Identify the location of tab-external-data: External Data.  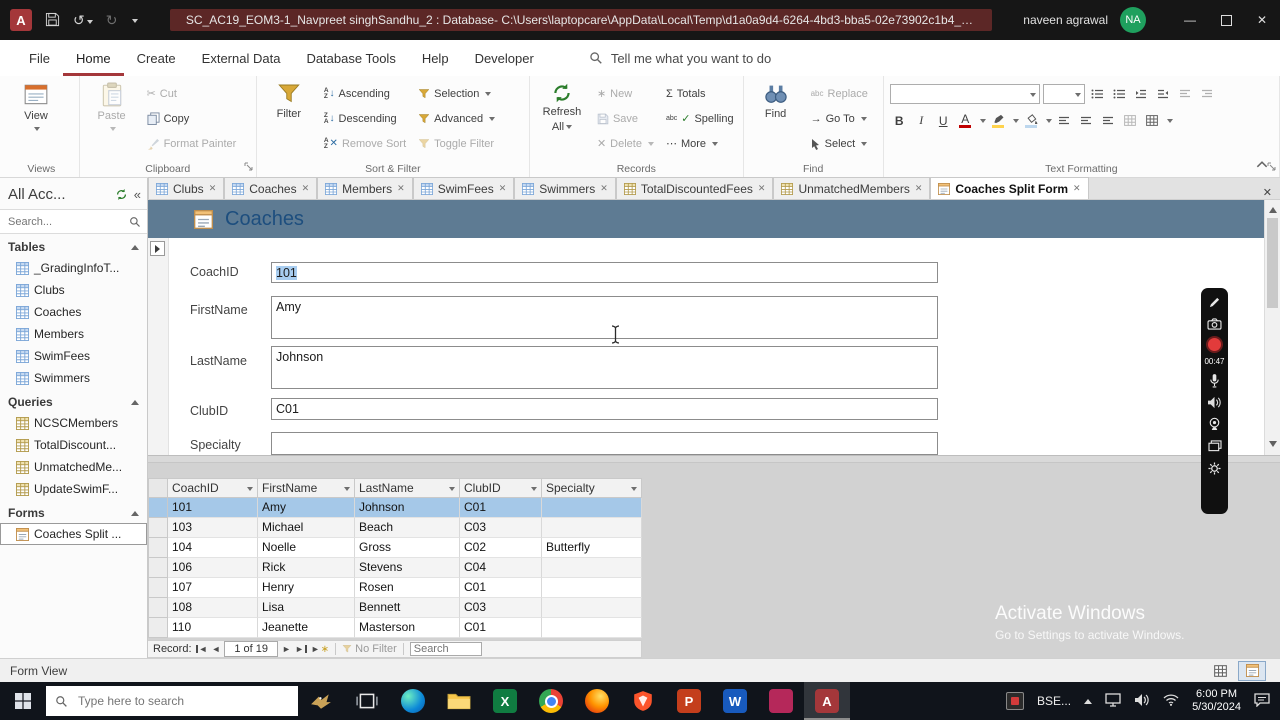
(241, 58).